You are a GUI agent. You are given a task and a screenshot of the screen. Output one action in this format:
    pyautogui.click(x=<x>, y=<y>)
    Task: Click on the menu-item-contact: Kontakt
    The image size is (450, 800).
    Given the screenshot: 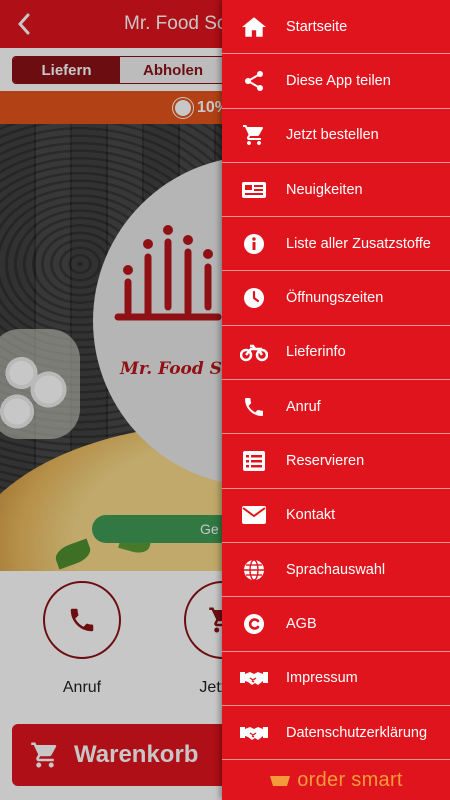 What is the action you would take?
    pyautogui.click(x=336, y=516)
    